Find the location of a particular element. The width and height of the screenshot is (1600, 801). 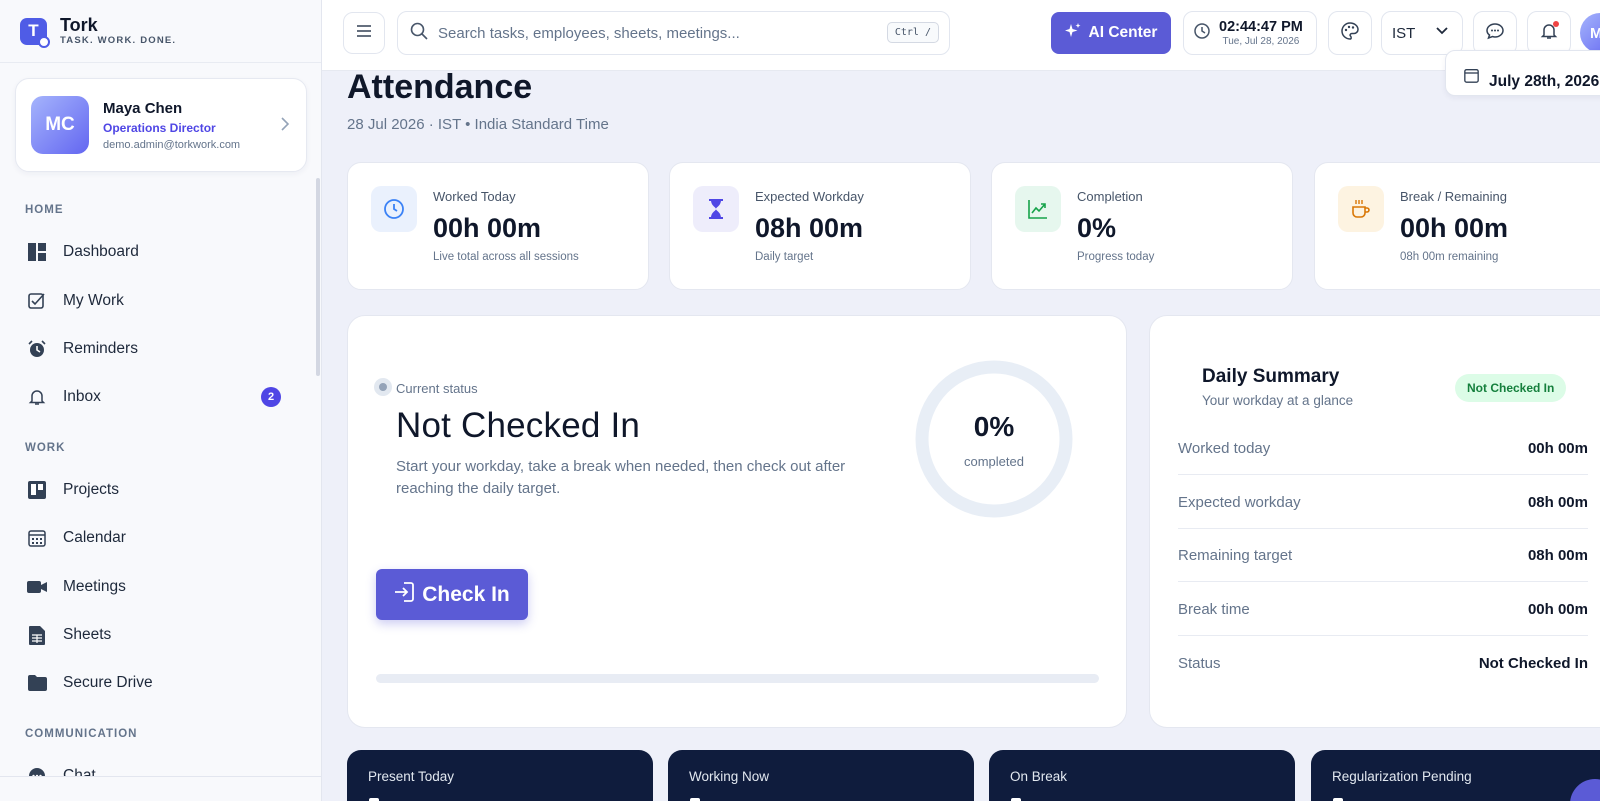

video-icon is located at coordinates (37, 587).